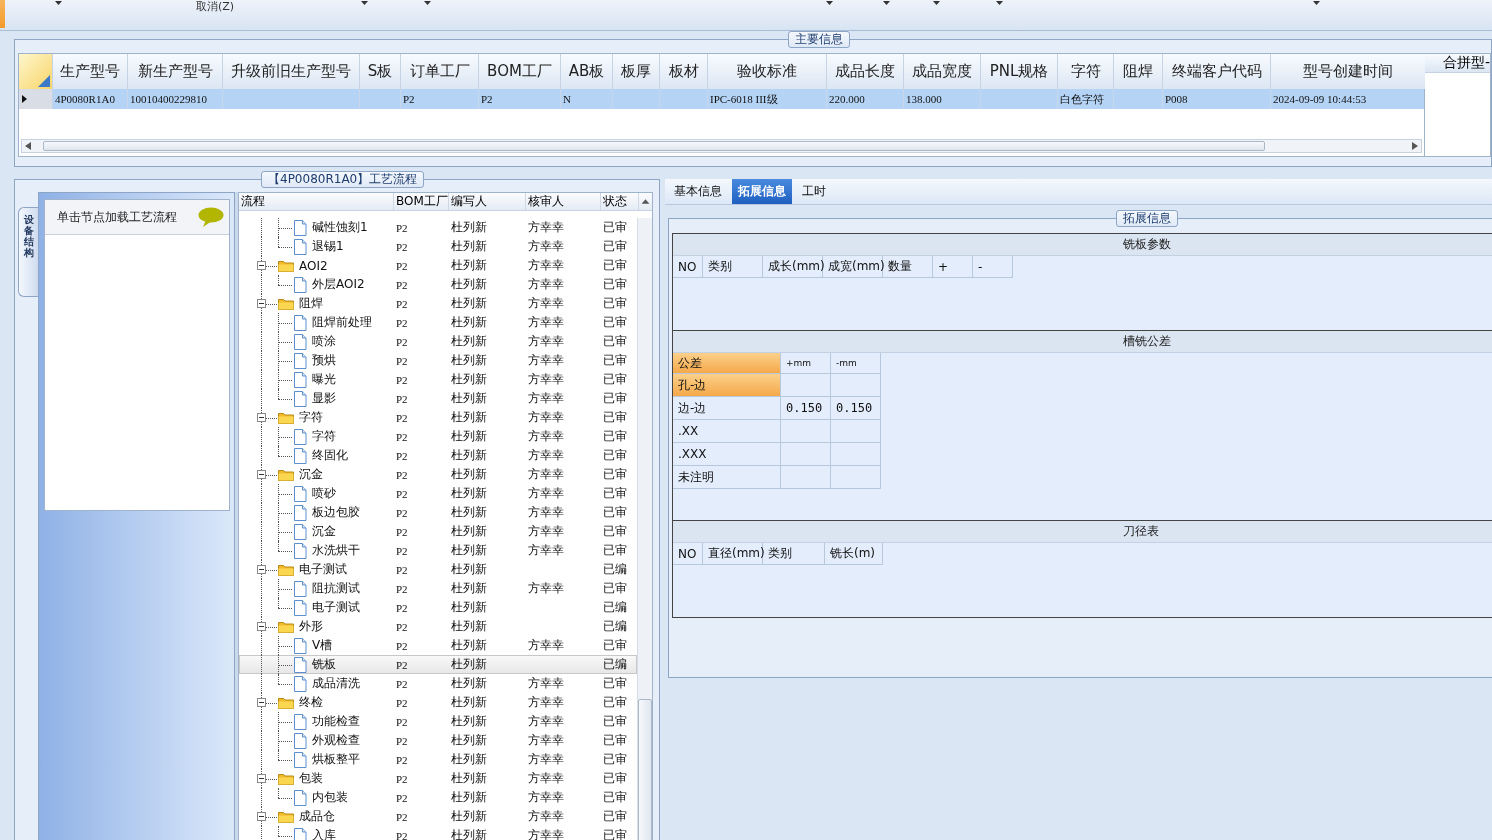 This screenshot has height=840, width=1492. I want to click on tree-row: AOI2 P2 杜列新 方幸幸 已审, so click(438, 265).